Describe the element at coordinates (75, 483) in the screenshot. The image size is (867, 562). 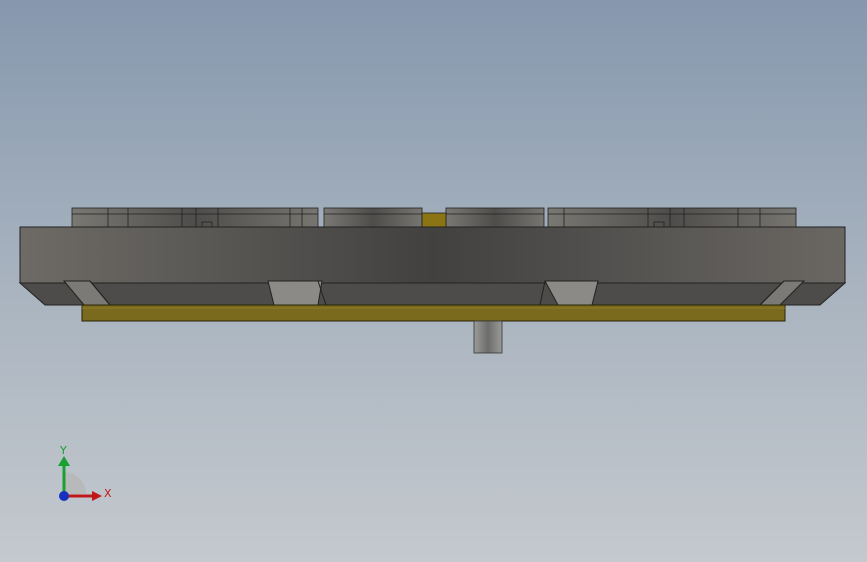
I see `rotation-arc` at that location.